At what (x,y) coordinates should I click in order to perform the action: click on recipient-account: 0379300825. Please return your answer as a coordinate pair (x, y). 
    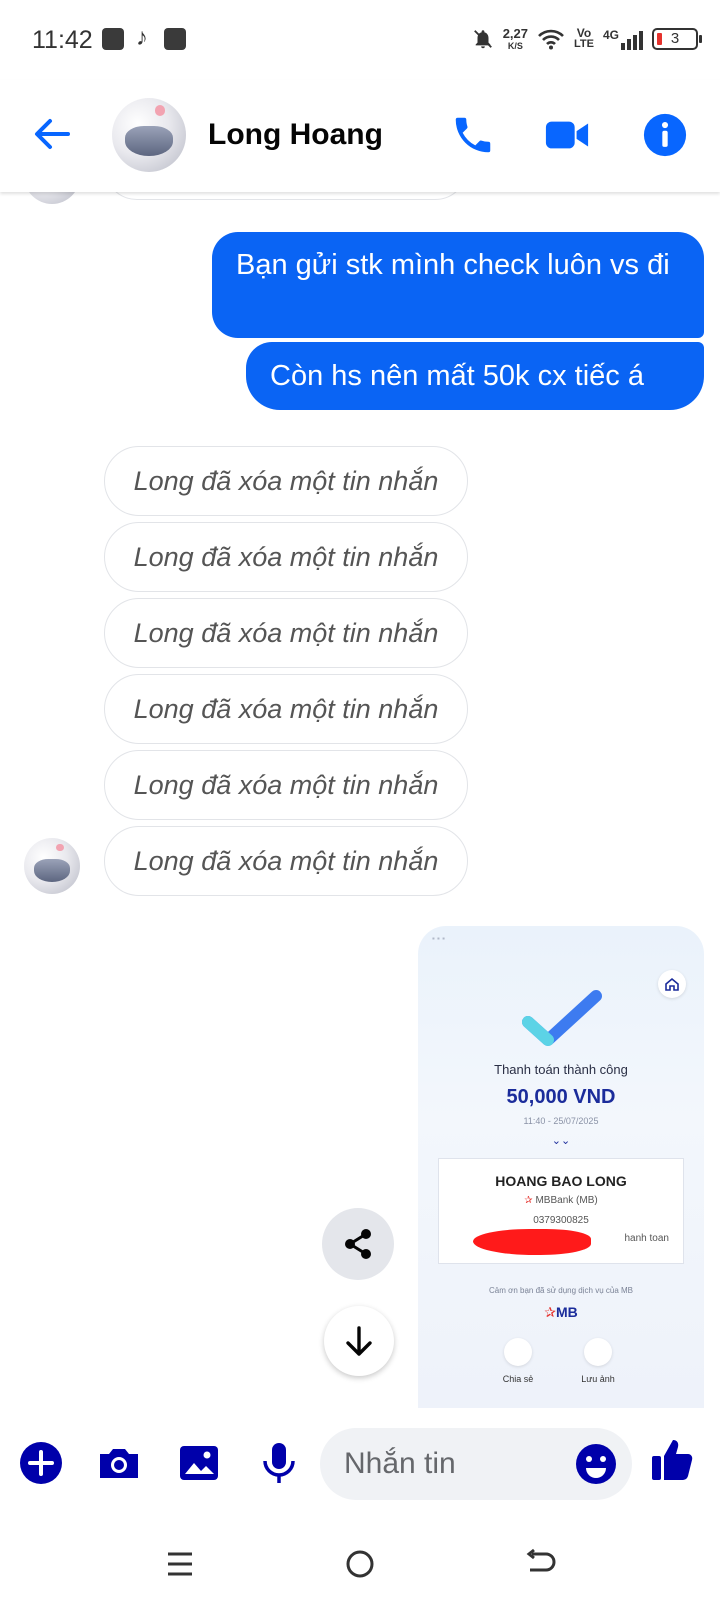
    Looking at the image, I should click on (561, 1220).